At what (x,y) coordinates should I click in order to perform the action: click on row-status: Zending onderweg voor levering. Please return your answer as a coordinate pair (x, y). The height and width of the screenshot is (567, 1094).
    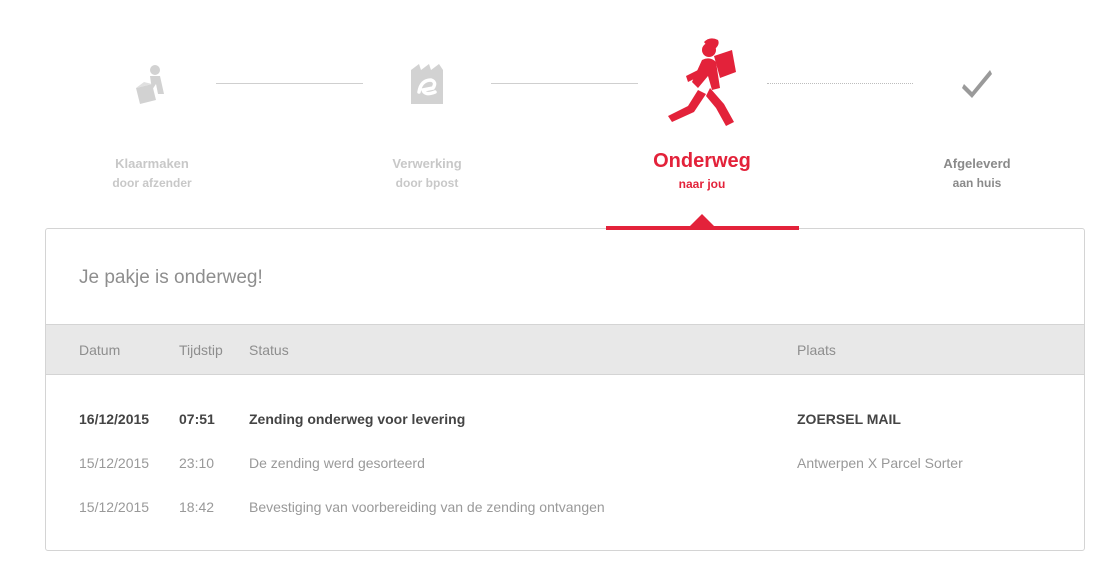
    Looking at the image, I should click on (357, 419).